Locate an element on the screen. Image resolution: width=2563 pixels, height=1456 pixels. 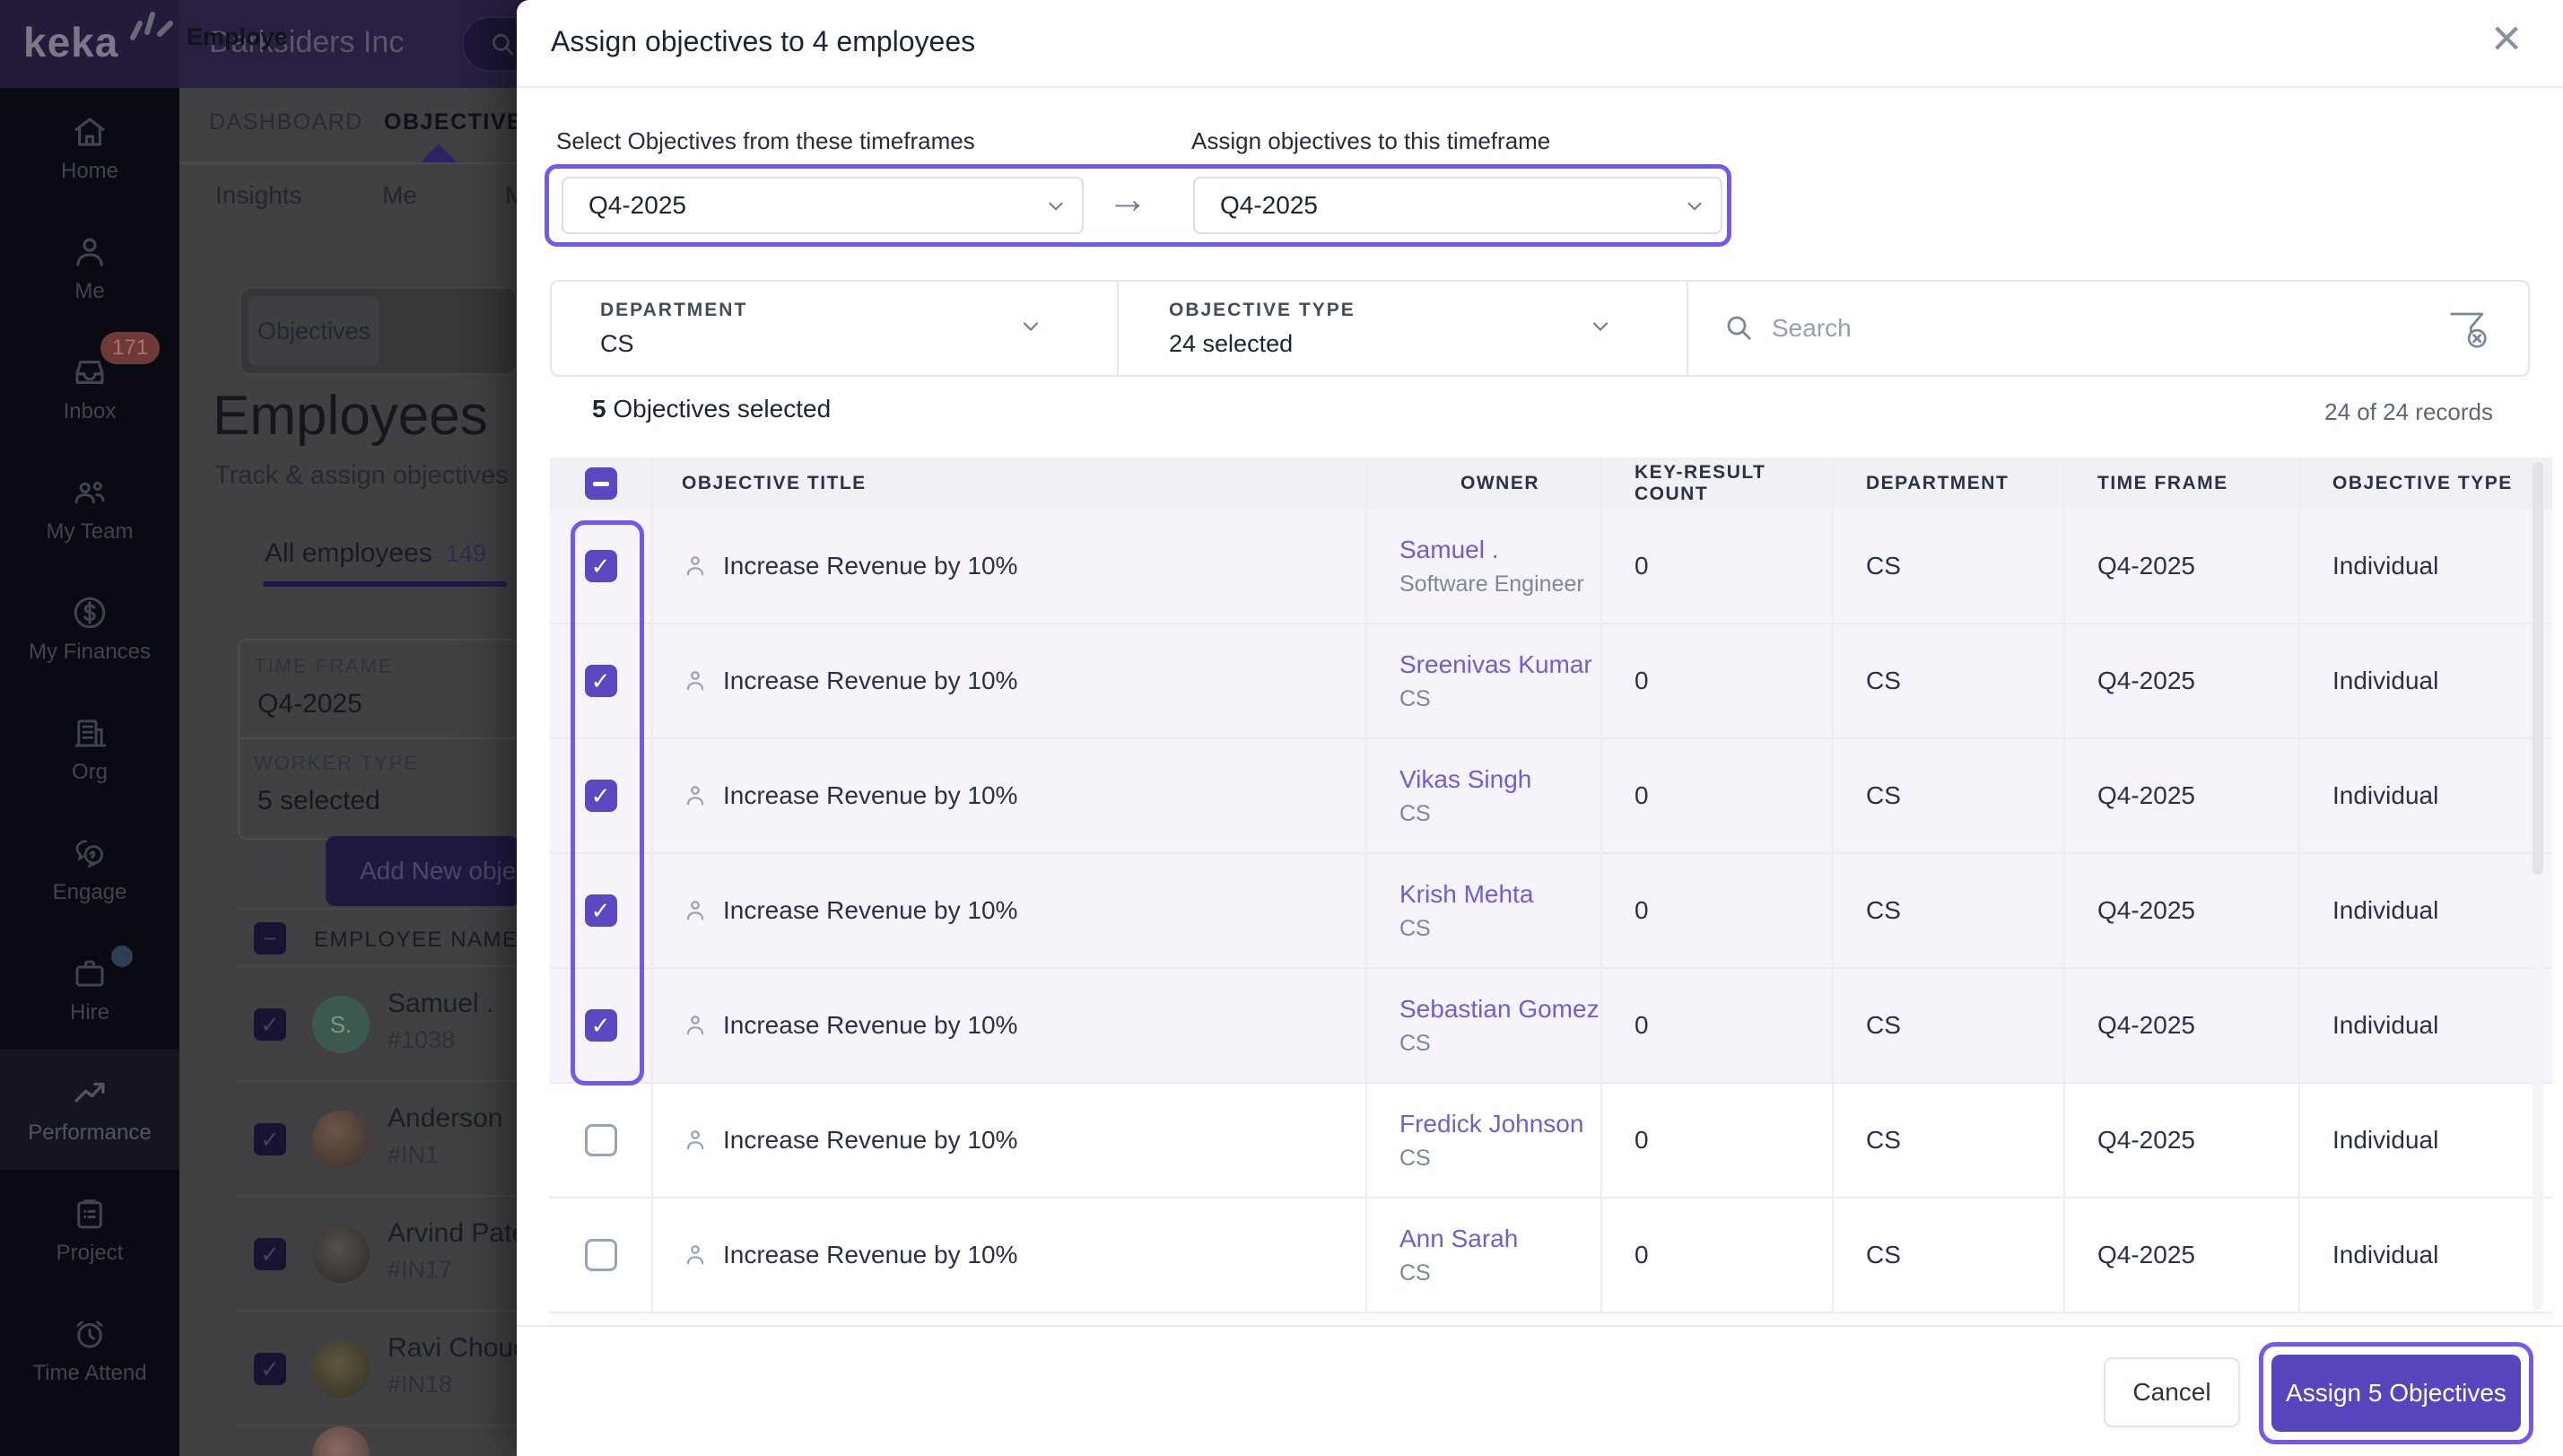
cancel-button: Cancel is located at coordinates (2172, 1392).